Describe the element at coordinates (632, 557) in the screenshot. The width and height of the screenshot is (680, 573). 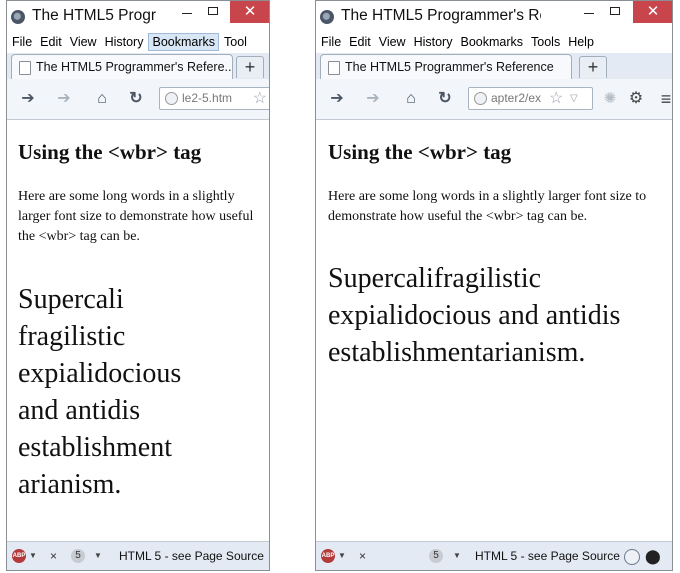
I see `page-source-icon` at that location.